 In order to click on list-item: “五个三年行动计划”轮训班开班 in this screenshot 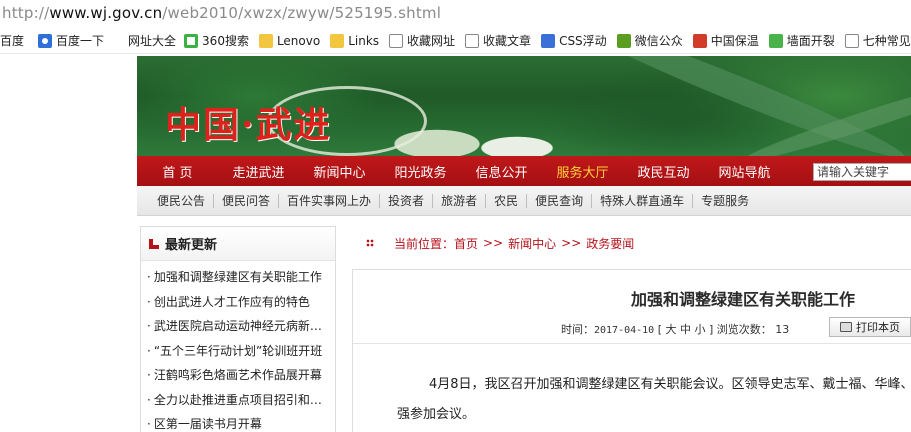, I will do `click(239, 351)`.